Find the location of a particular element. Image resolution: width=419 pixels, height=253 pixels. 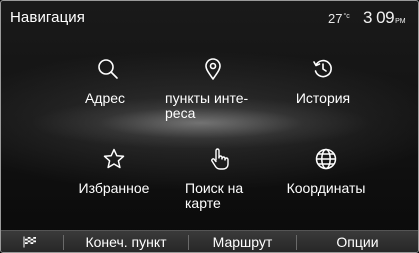

outside-temperature: 27°c is located at coordinates (339, 18).